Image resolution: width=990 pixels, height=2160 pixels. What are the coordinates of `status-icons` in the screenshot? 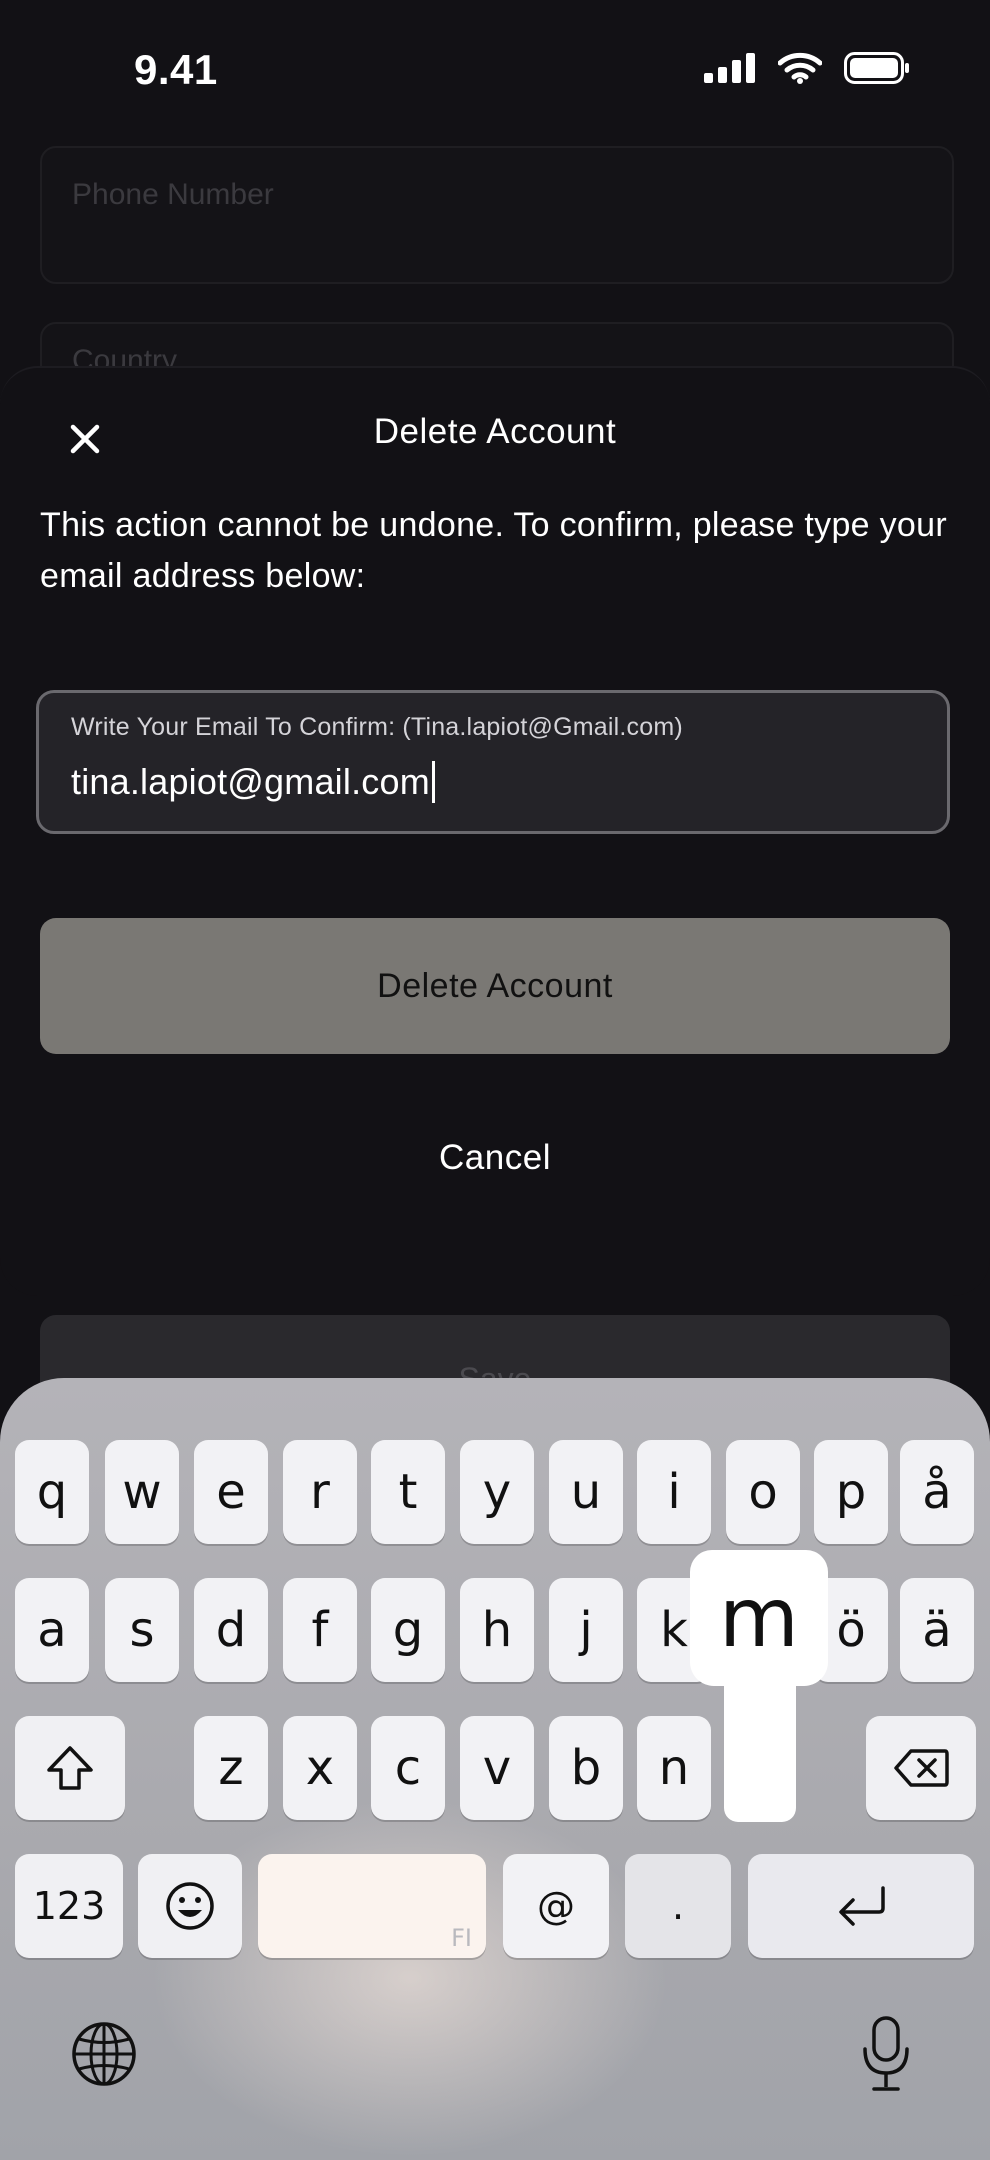 It's located at (807, 68).